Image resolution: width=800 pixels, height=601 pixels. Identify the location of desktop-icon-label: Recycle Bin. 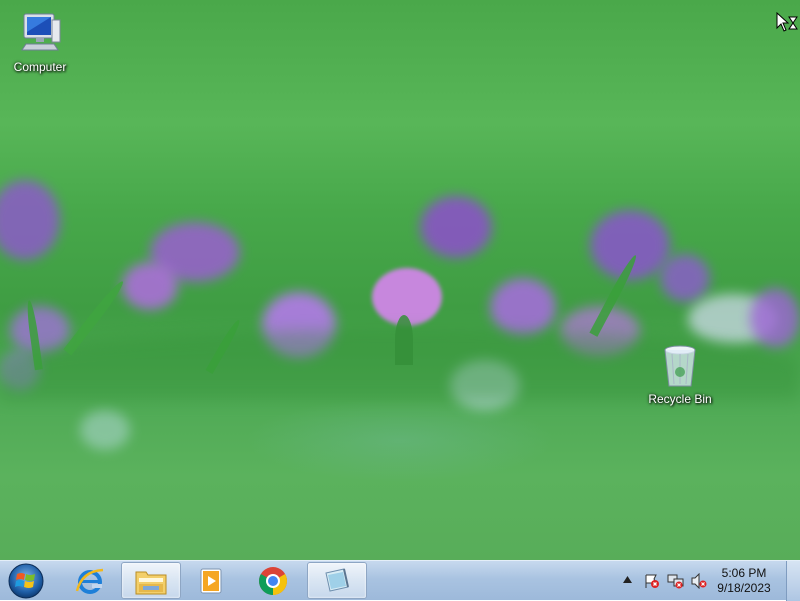
(680, 399).